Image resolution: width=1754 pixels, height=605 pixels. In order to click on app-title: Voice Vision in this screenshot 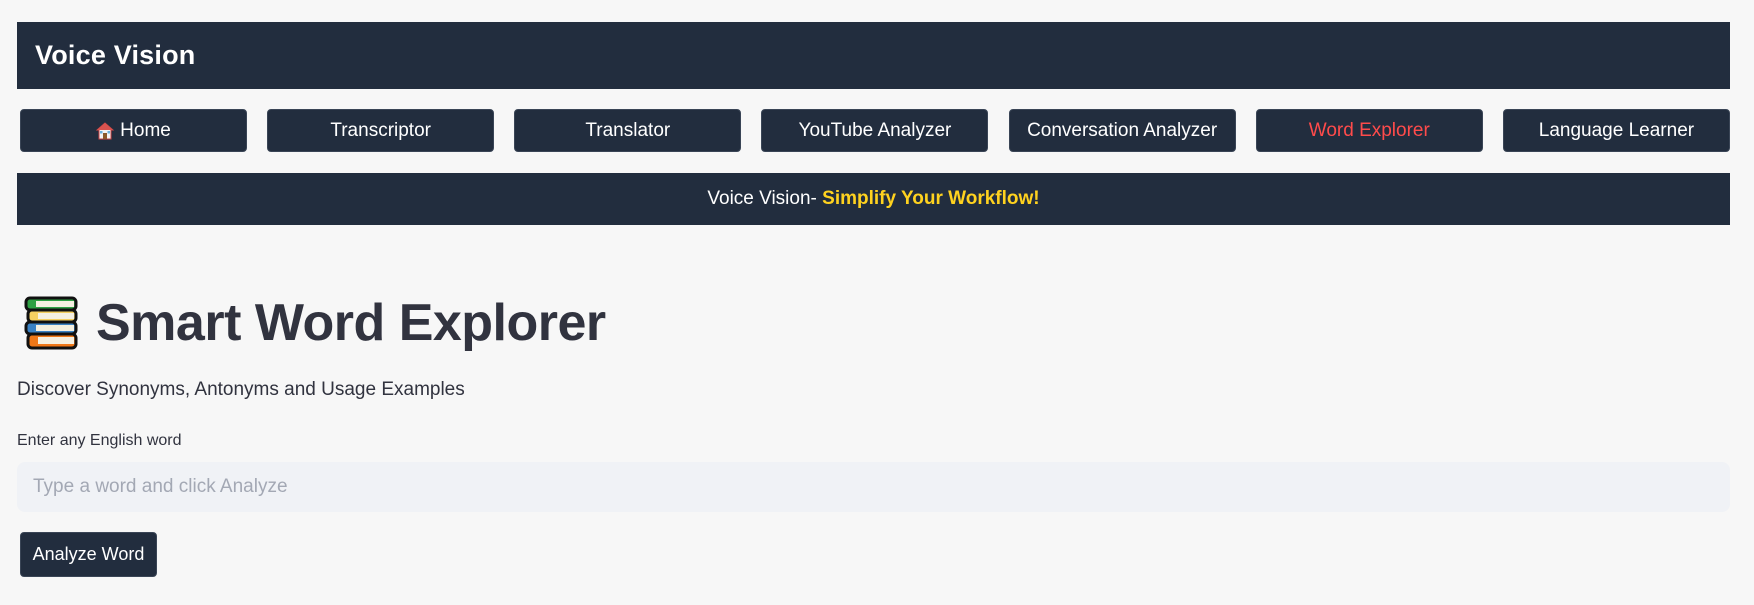, I will do `click(115, 55)`.